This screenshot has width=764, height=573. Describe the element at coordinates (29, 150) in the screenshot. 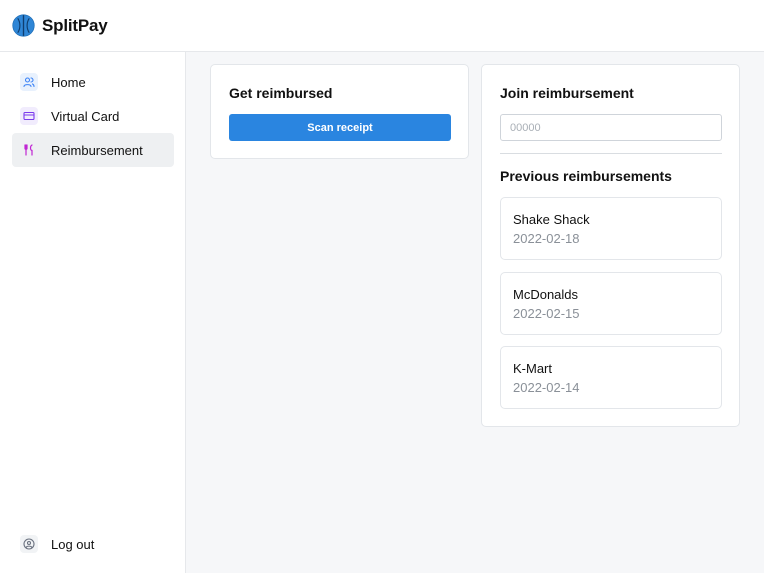

I see `utensils-icon` at that location.